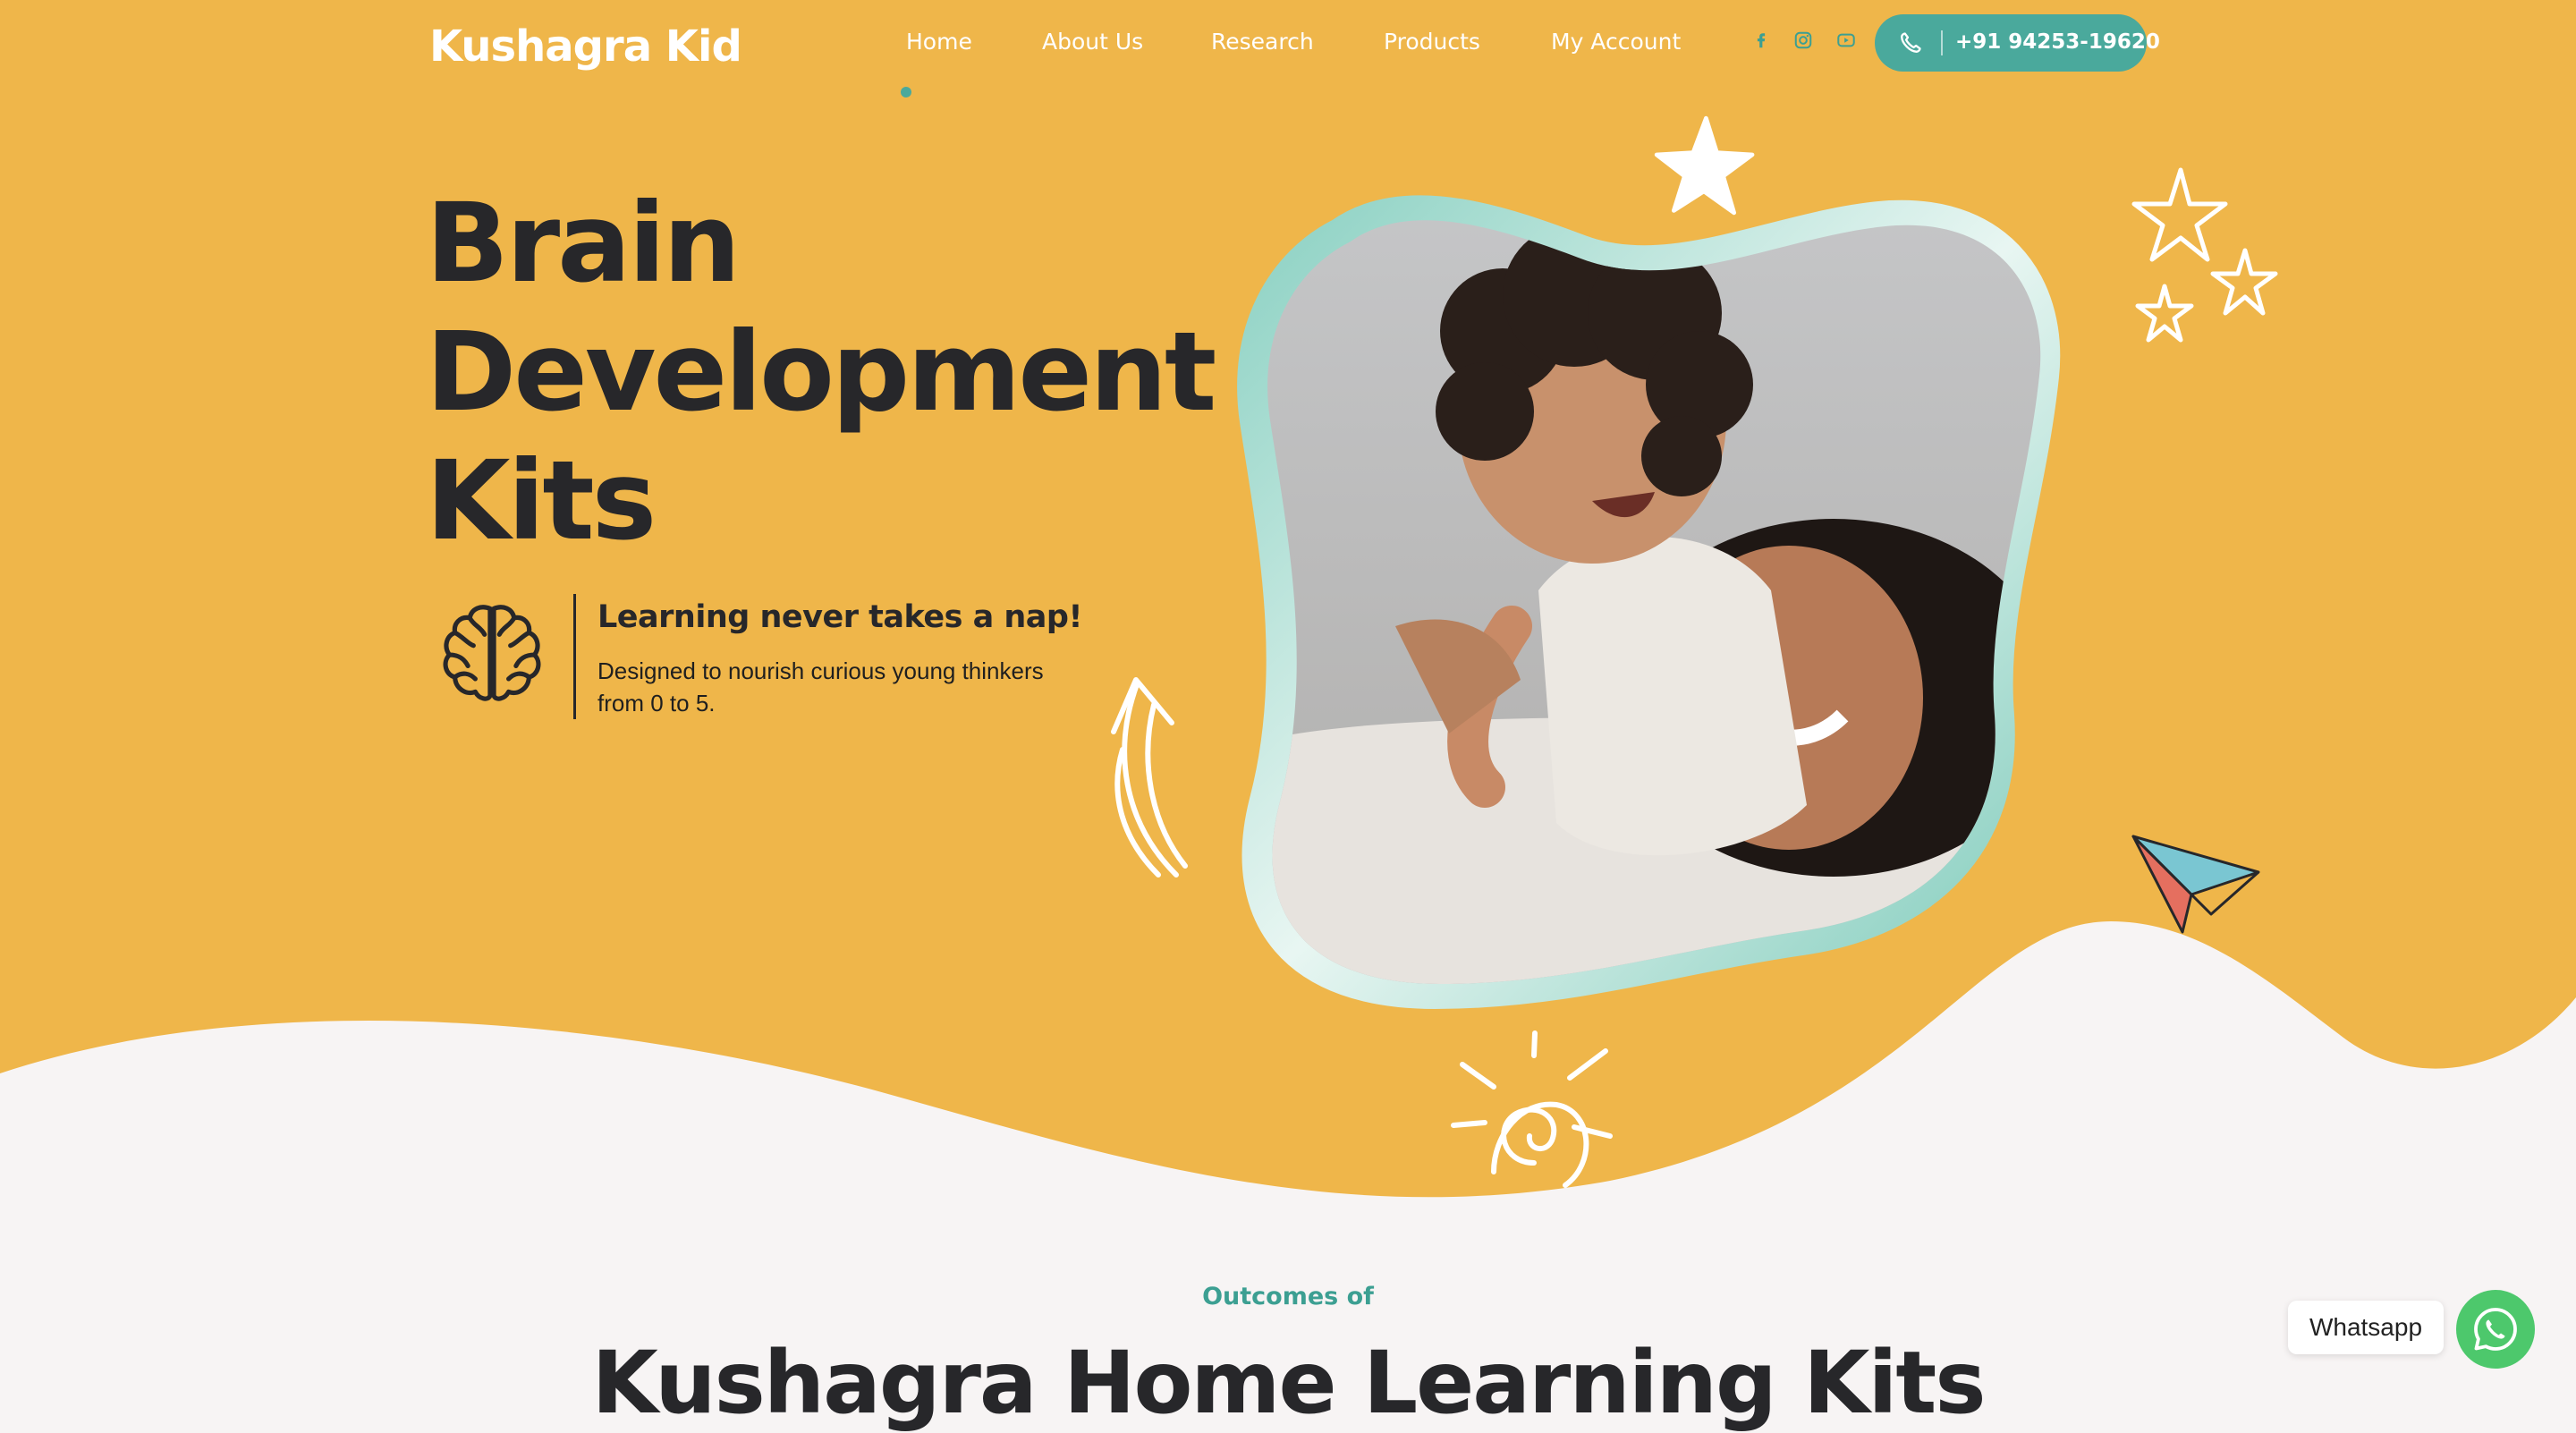 The height and width of the screenshot is (1433, 2576). What do you see at coordinates (1532, 1109) in the screenshot?
I see `sun-doodle` at bounding box center [1532, 1109].